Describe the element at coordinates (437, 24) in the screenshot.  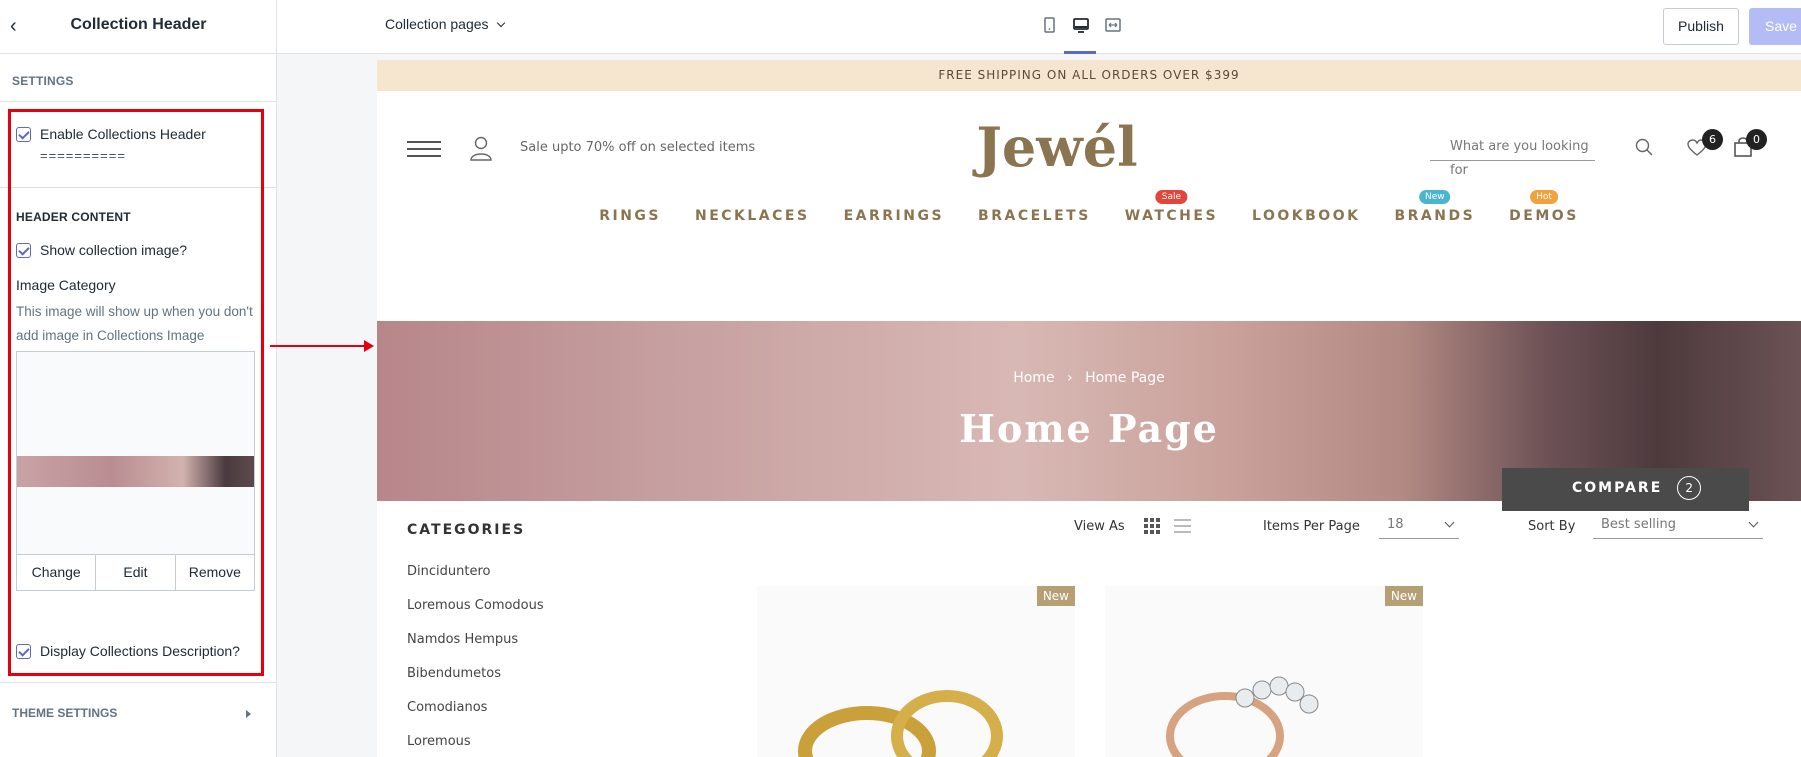
I see `page-selector-label: Collection pages` at that location.